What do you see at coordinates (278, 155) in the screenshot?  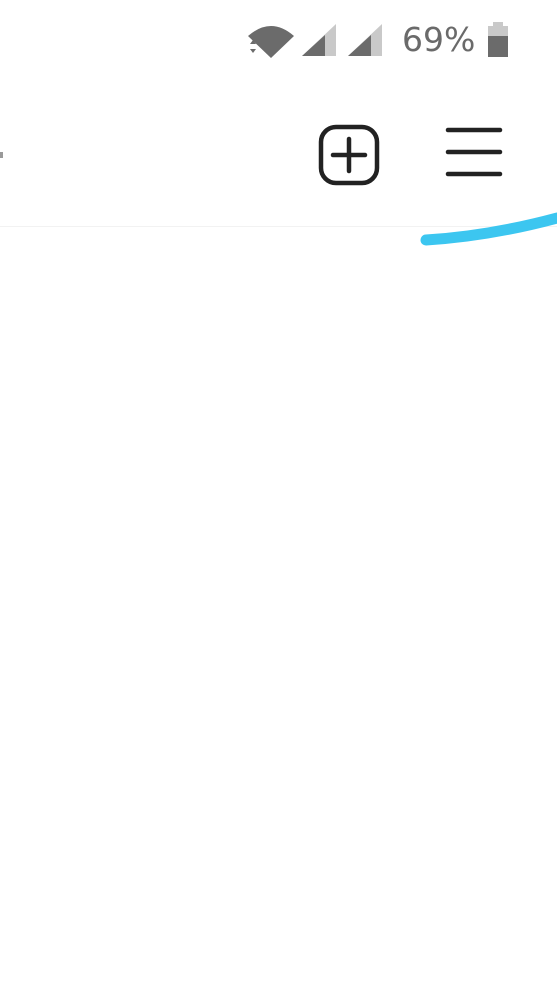 I see `top-toolbar` at bounding box center [278, 155].